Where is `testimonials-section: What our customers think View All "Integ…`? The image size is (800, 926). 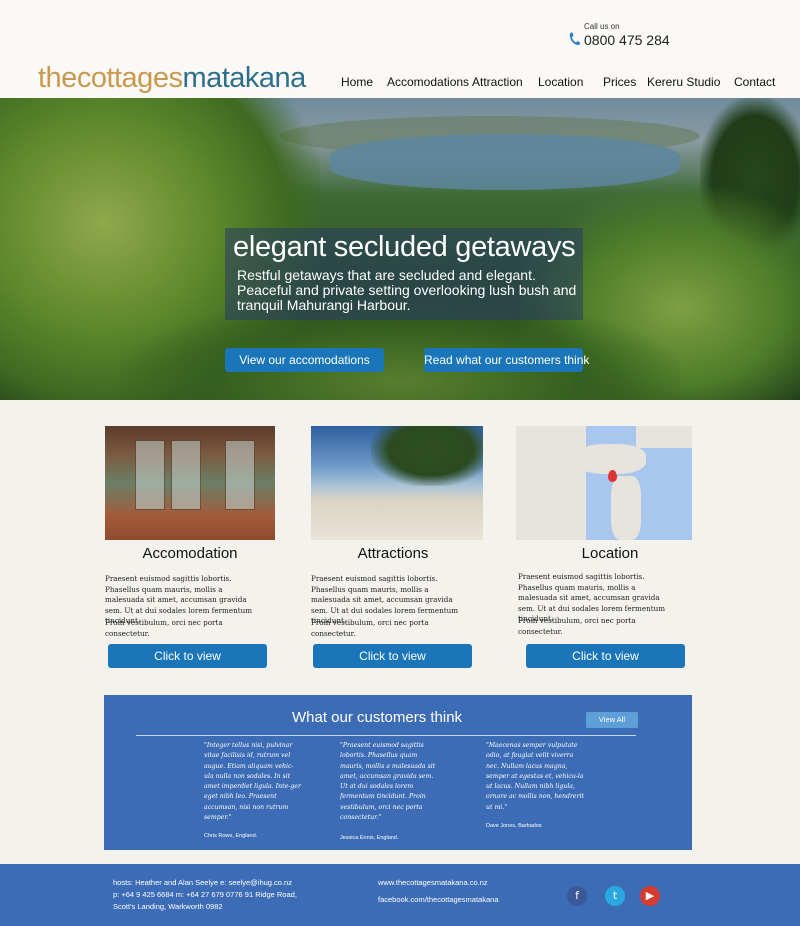 testimonials-section: What our customers think View All "Integ… is located at coordinates (398, 772).